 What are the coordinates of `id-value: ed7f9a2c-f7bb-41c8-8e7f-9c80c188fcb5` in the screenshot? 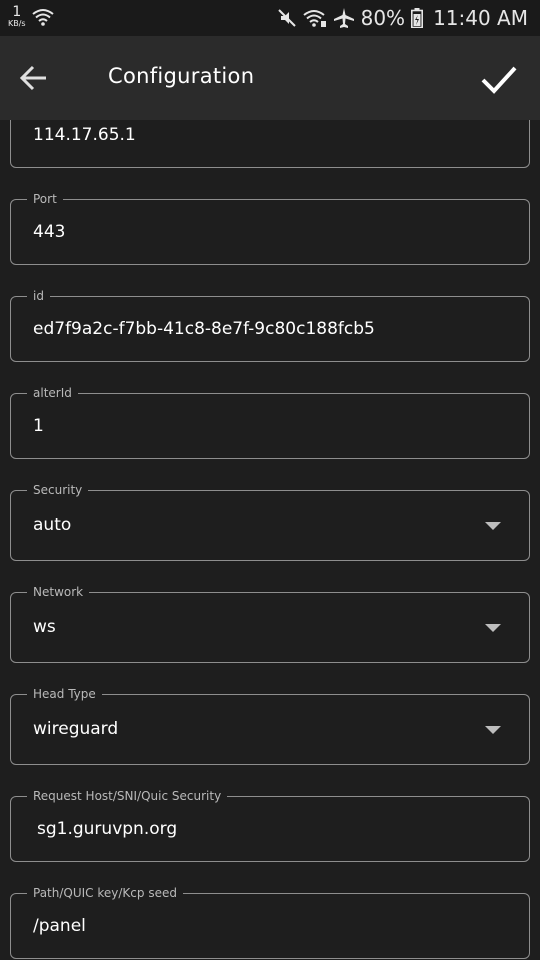 It's located at (204, 329).